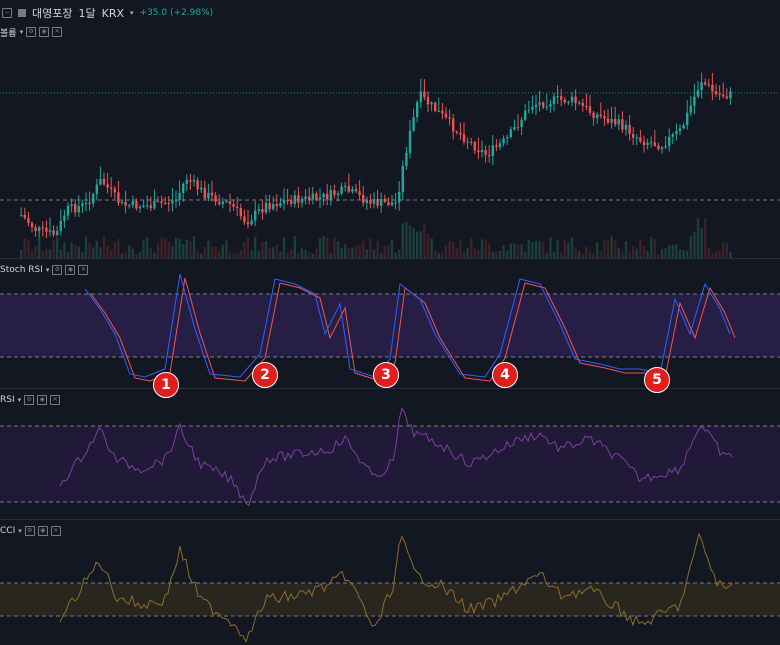 The height and width of the screenshot is (645, 780). I want to click on annotation-marker-5: 5, so click(657, 380).